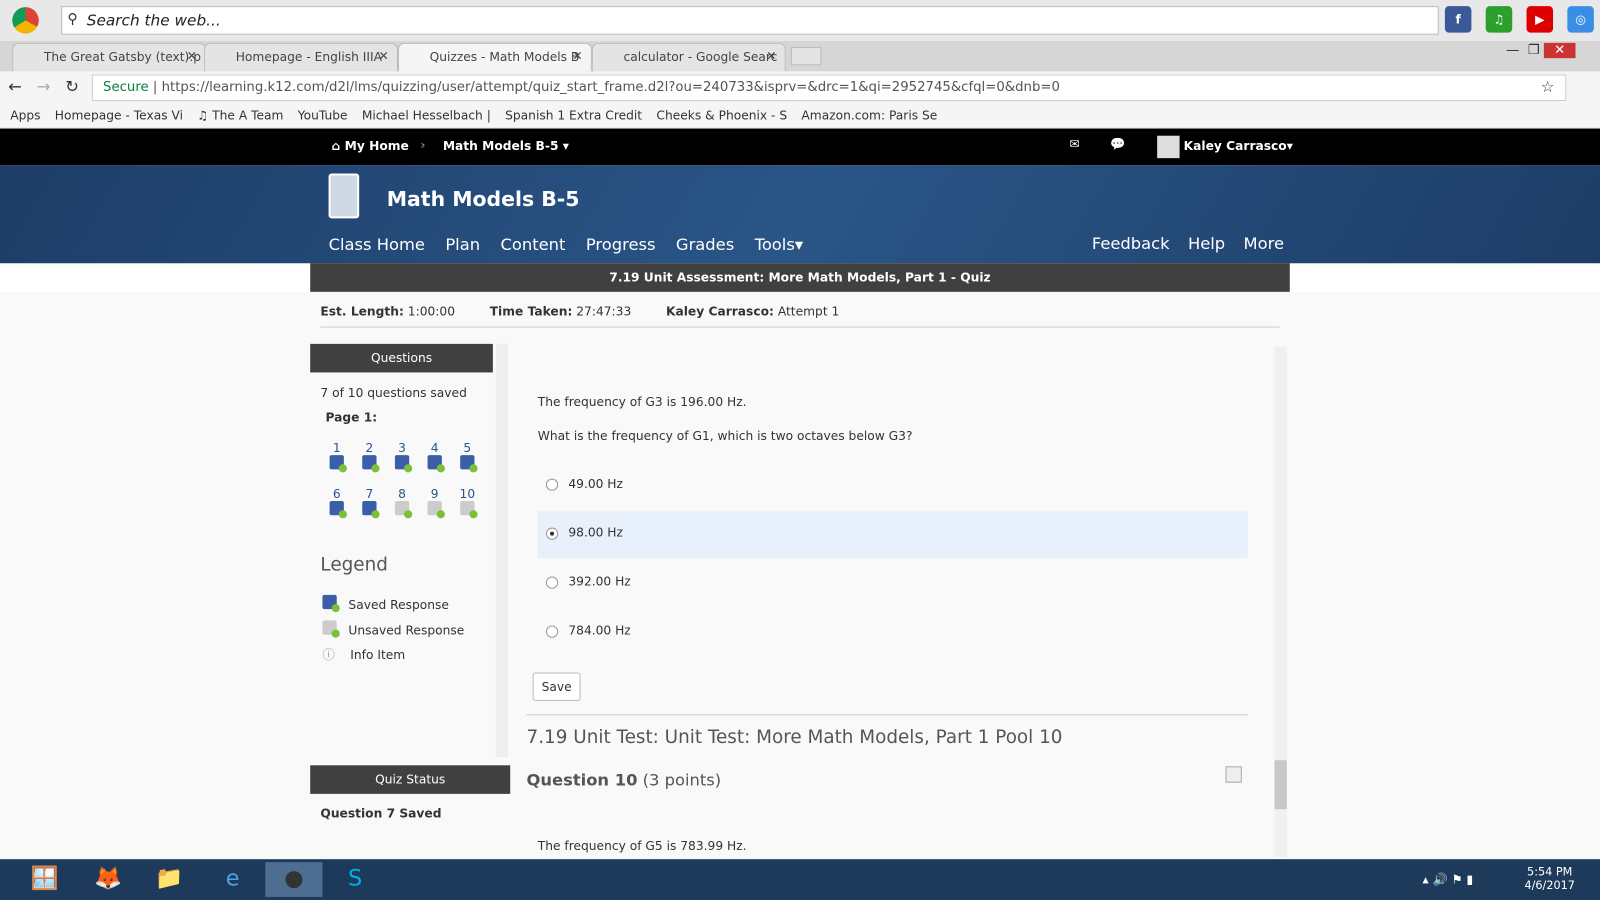 The height and width of the screenshot is (900, 1600). I want to click on new-tab-button, so click(806, 56).